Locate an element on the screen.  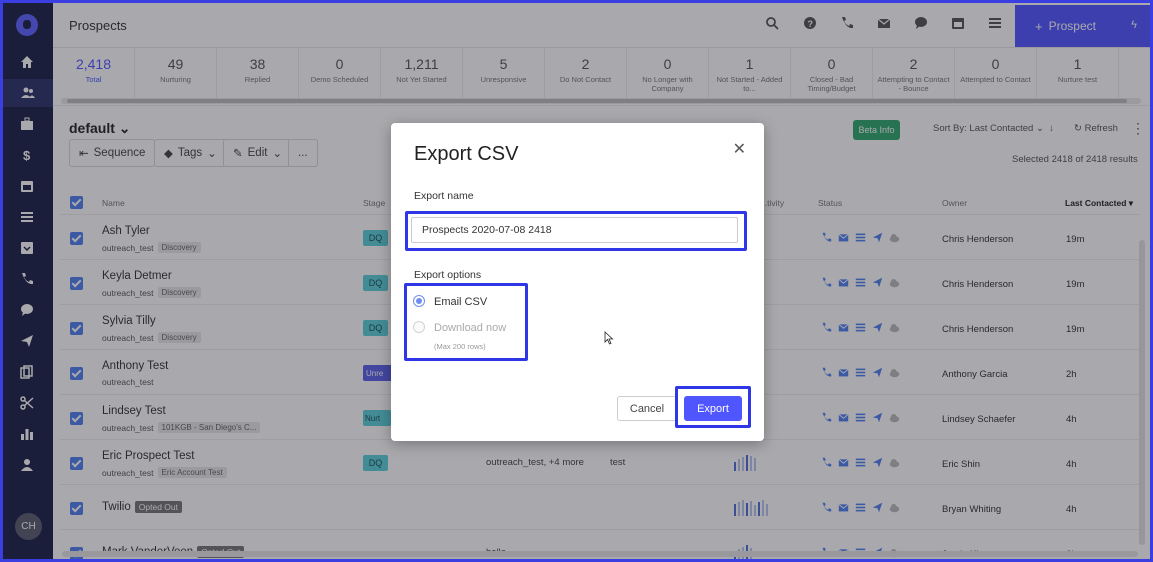
export-name-label: Export name is located at coordinates (444, 196).